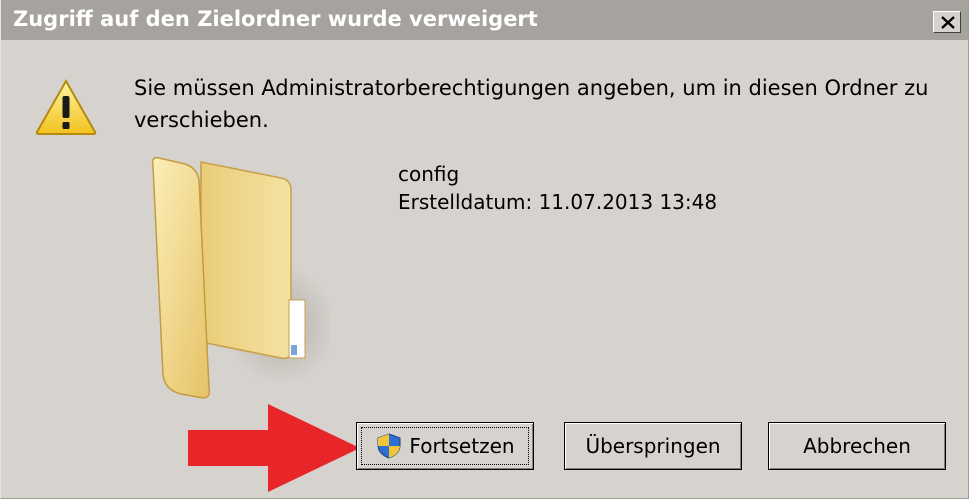 The width and height of the screenshot is (969, 502). I want to click on skip-button: Überspringen, so click(653, 446).